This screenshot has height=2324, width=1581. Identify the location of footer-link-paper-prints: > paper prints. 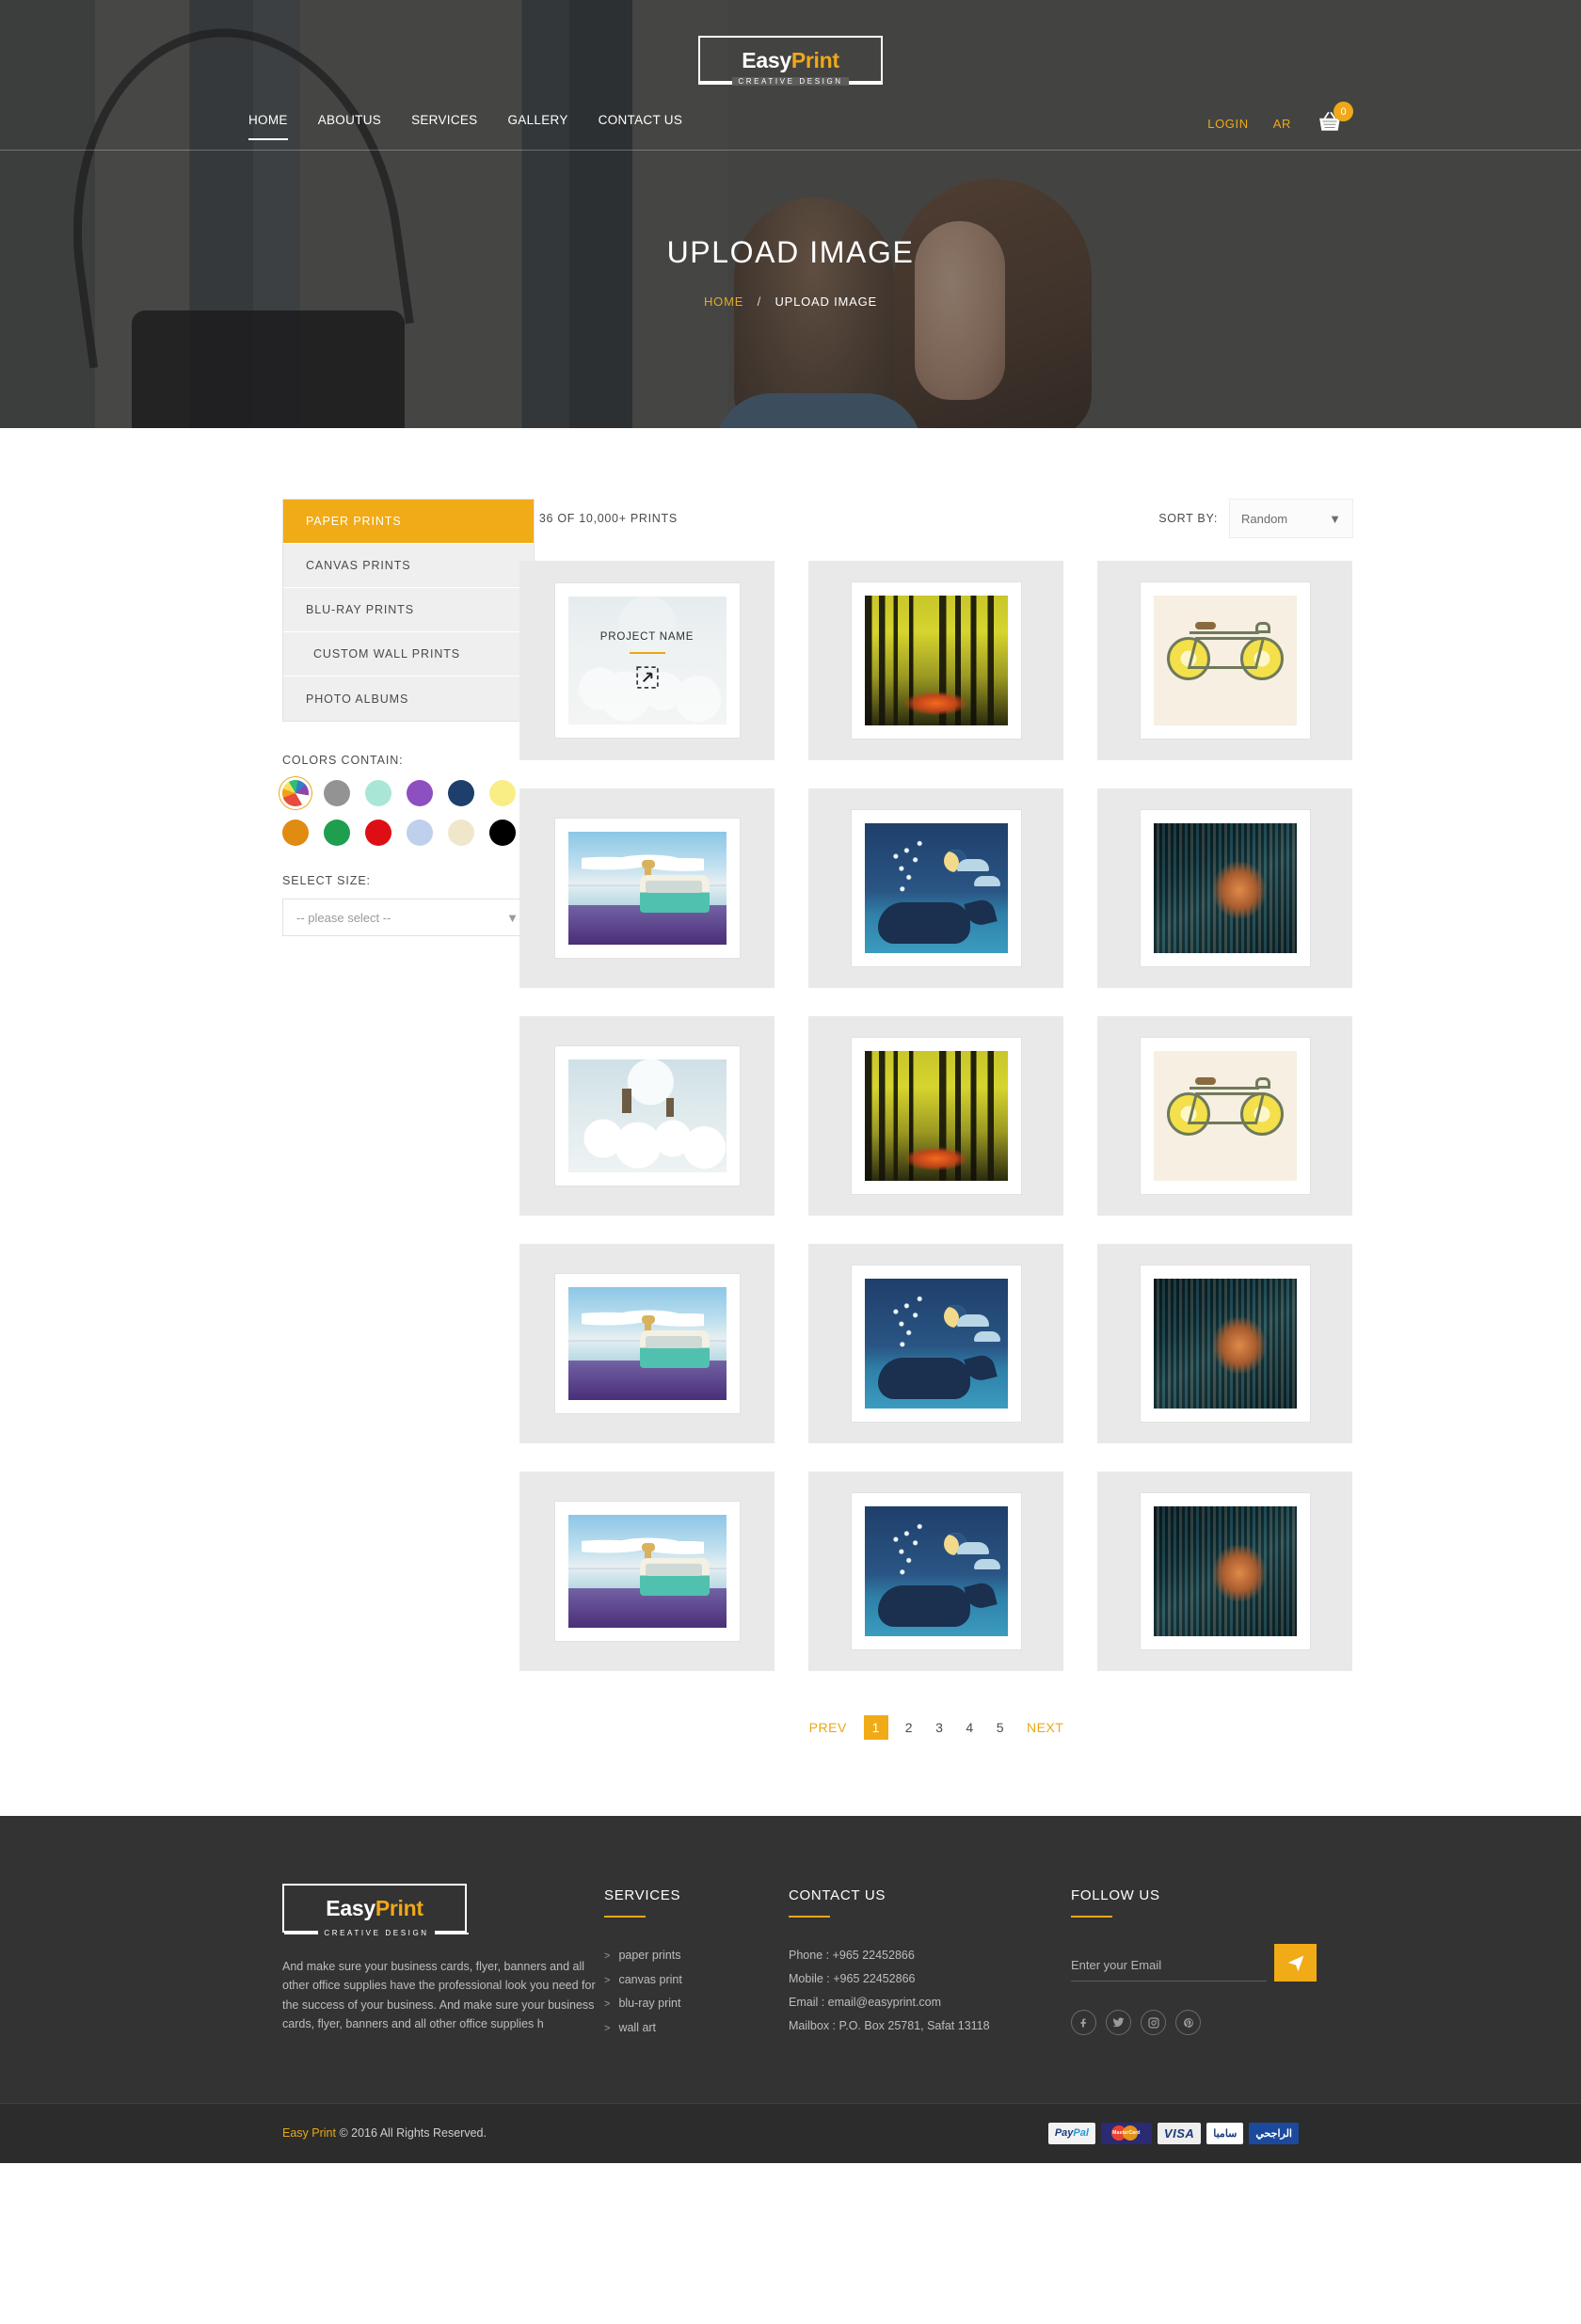
(696, 1956).